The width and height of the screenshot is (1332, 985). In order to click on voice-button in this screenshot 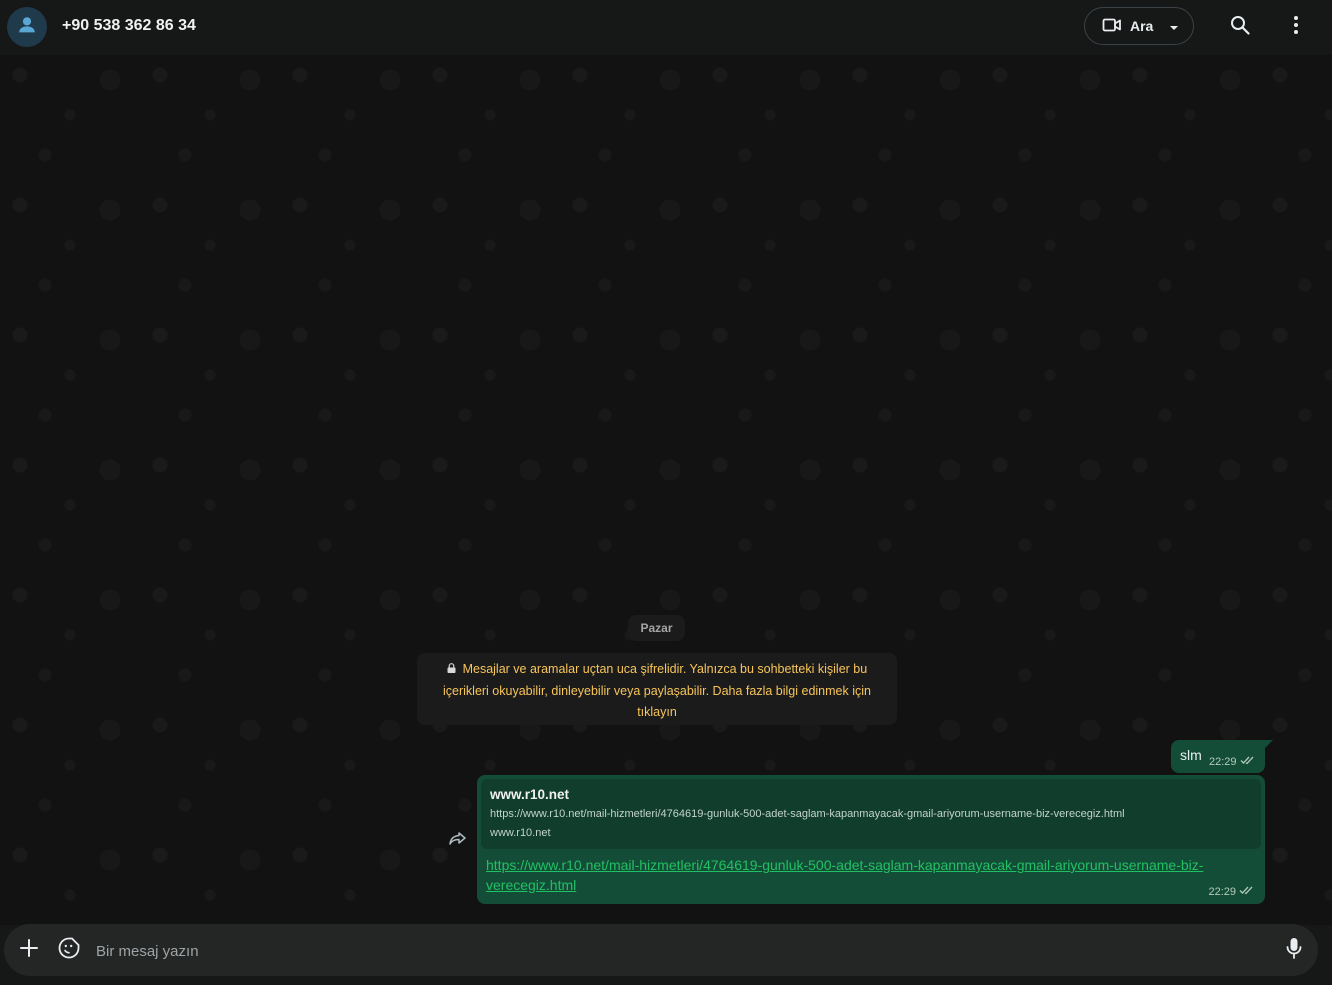, I will do `click(1294, 950)`.